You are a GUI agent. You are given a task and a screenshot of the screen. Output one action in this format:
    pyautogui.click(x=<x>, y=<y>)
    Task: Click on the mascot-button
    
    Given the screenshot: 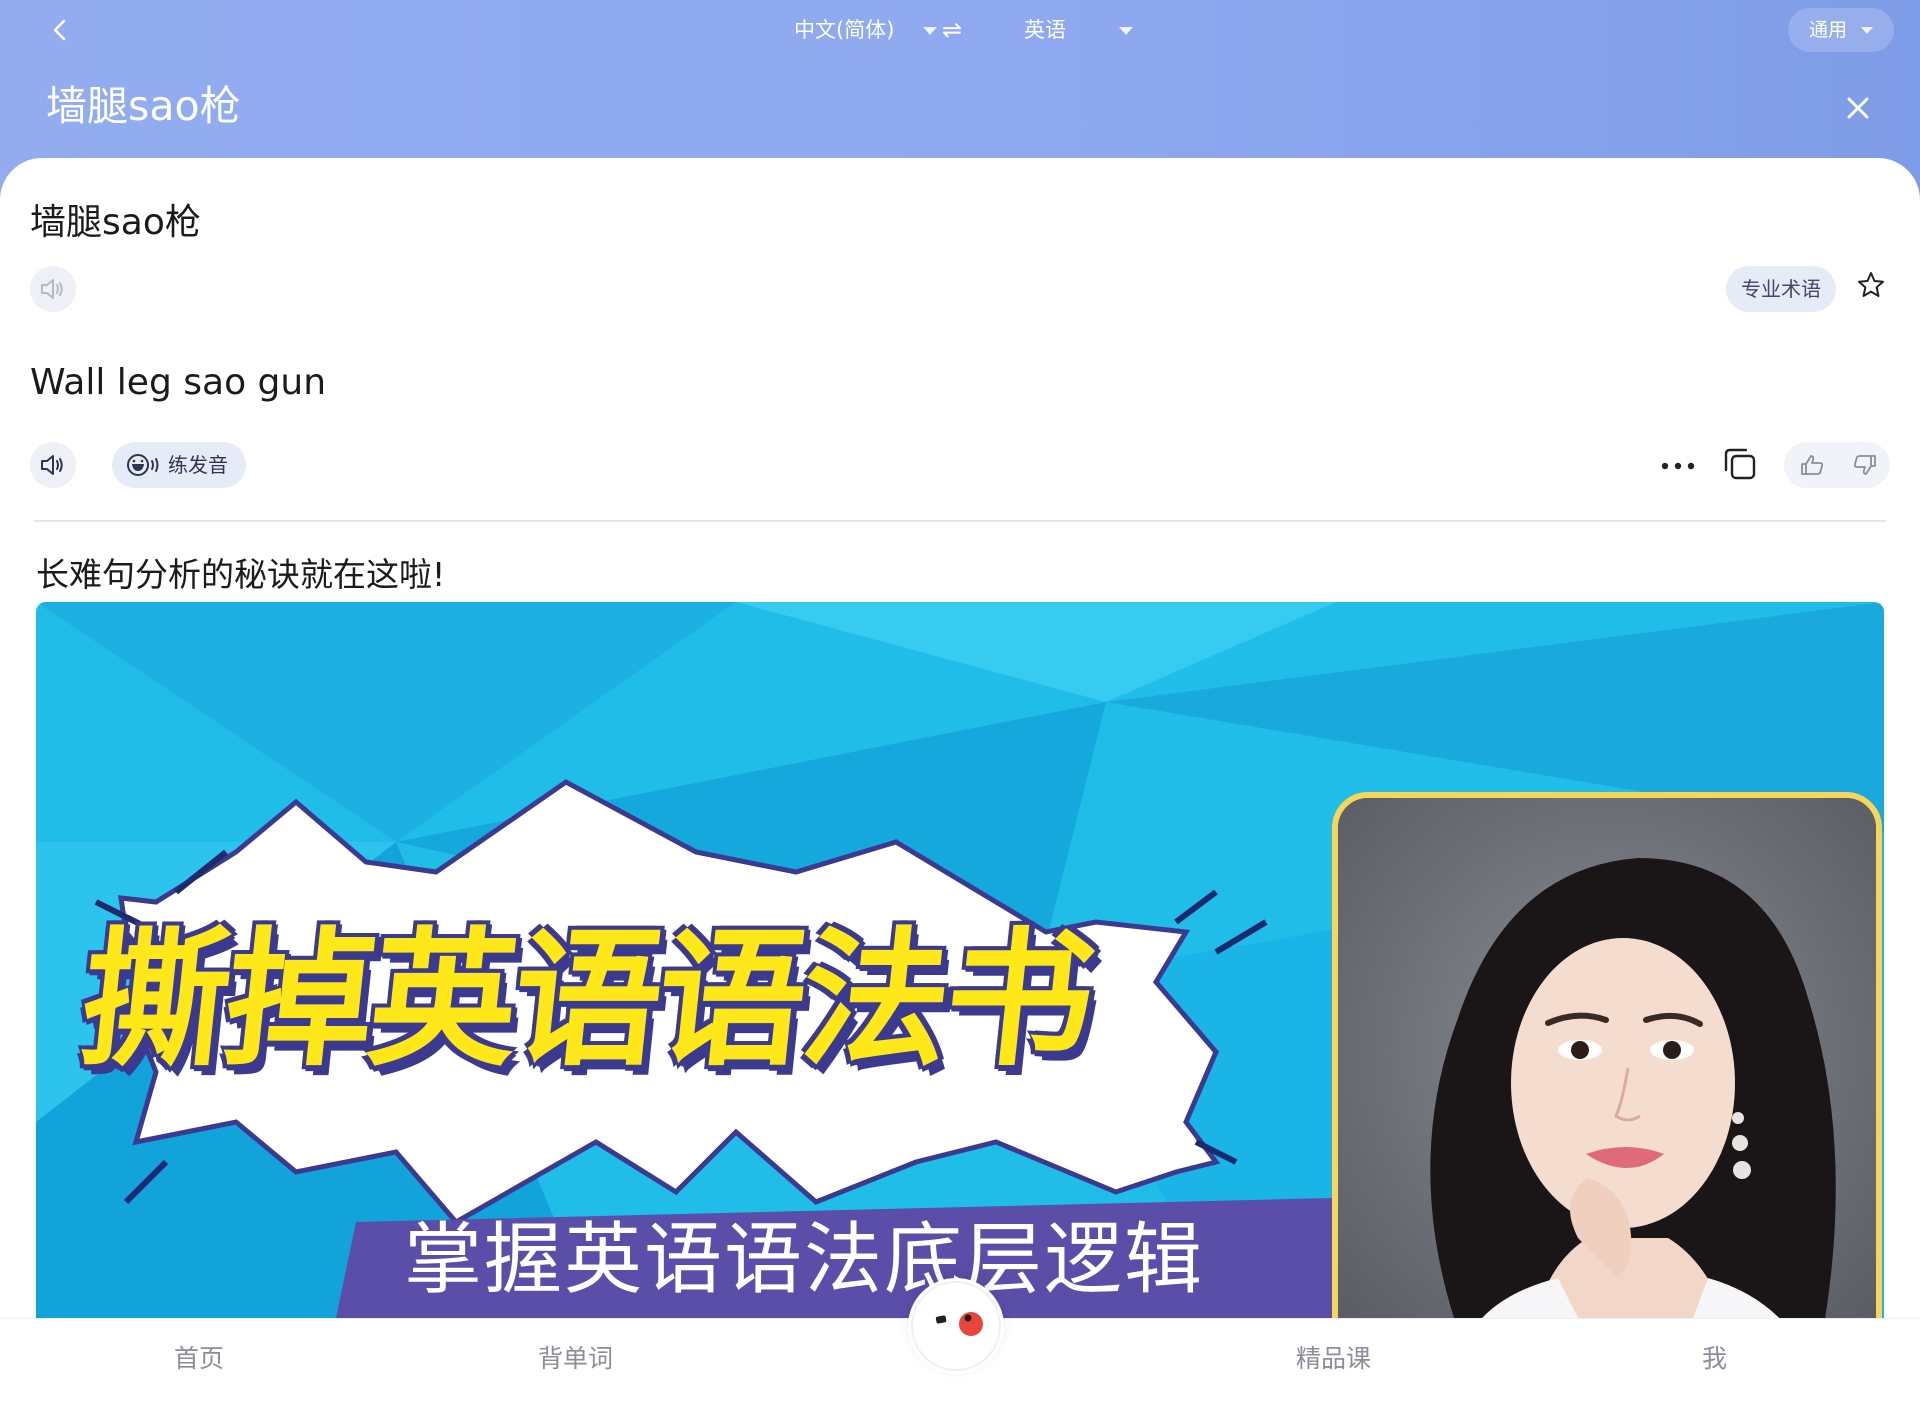 What is the action you would take?
    pyautogui.click(x=956, y=1326)
    